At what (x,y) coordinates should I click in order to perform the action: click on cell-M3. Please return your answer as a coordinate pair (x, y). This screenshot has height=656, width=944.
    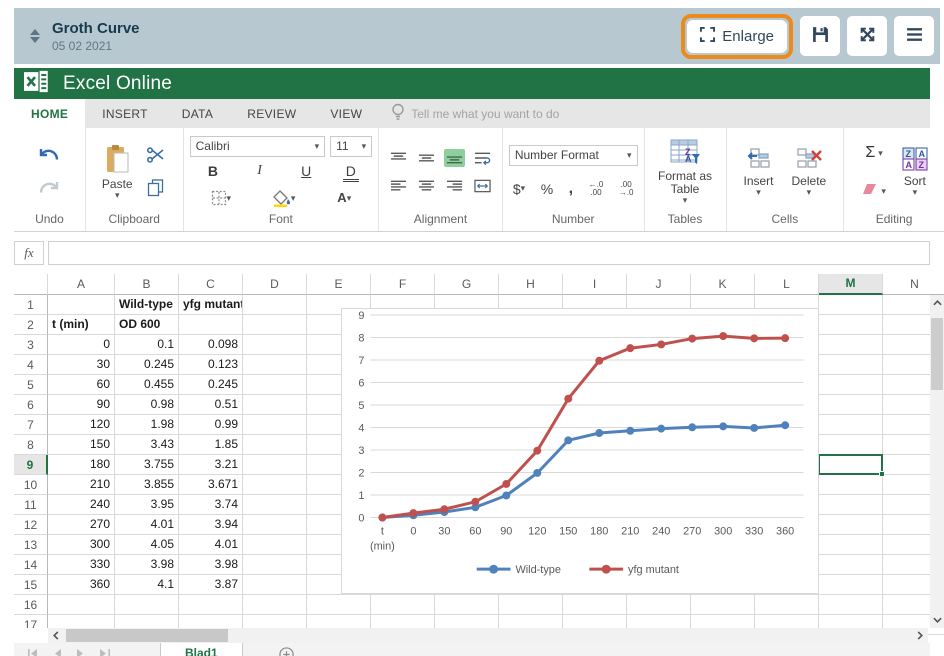
    Looking at the image, I should click on (851, 345).